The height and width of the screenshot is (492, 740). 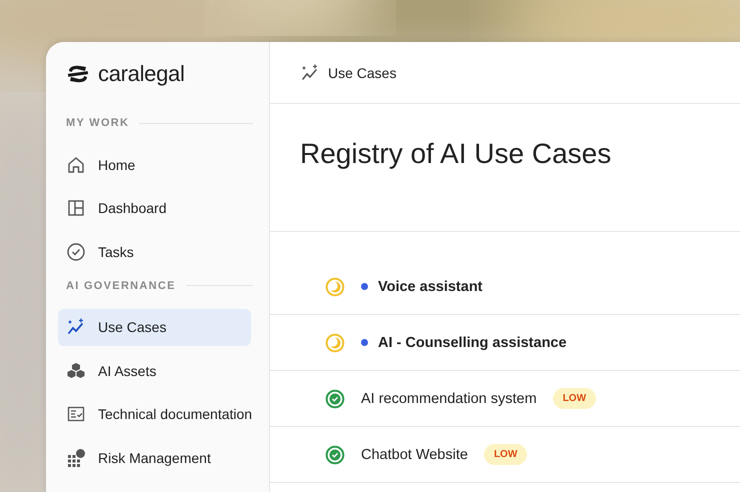 I want to click on sidebar-item: Use Cases, so click(x=154, y=327).